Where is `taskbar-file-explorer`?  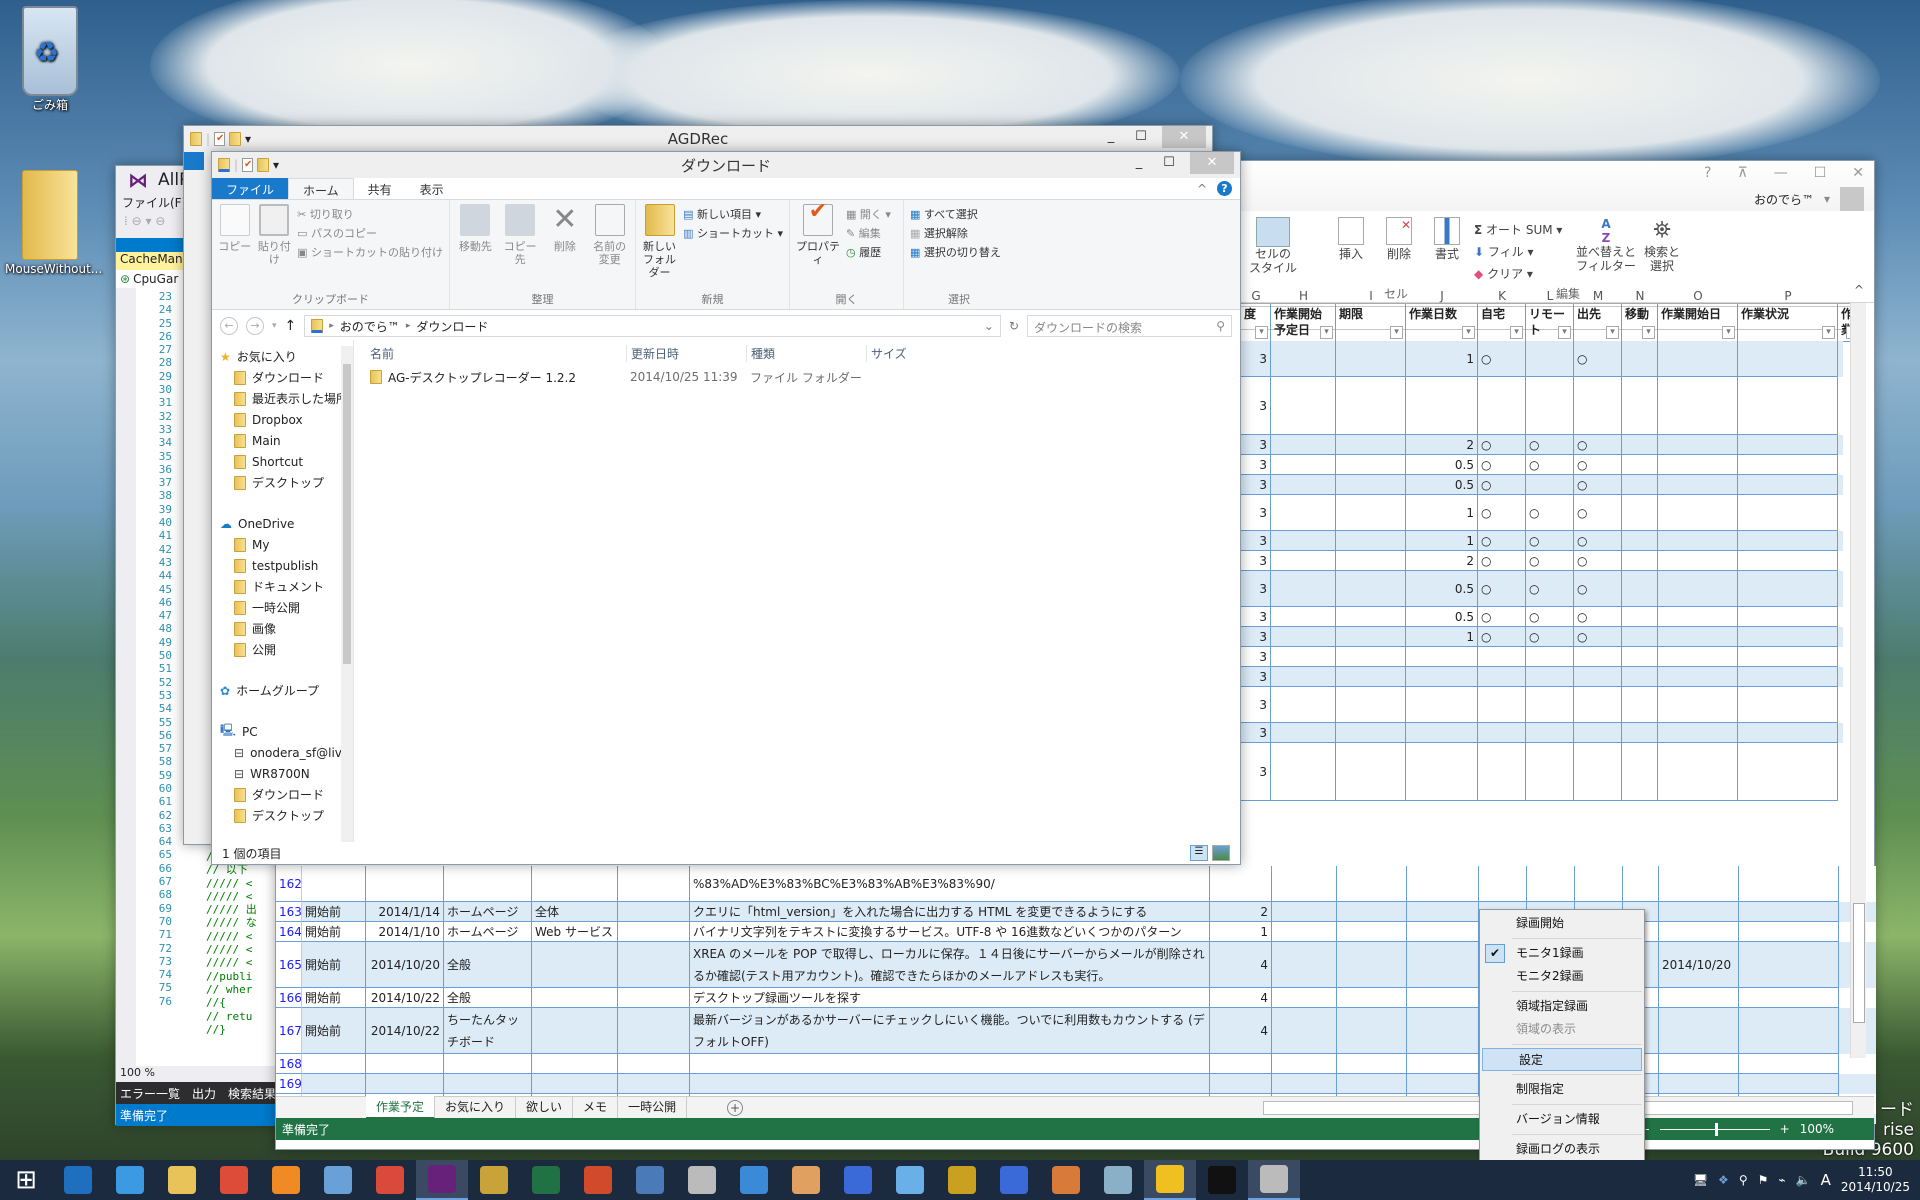 taskbar-file-explorer is located at coordinates (182, 1180).